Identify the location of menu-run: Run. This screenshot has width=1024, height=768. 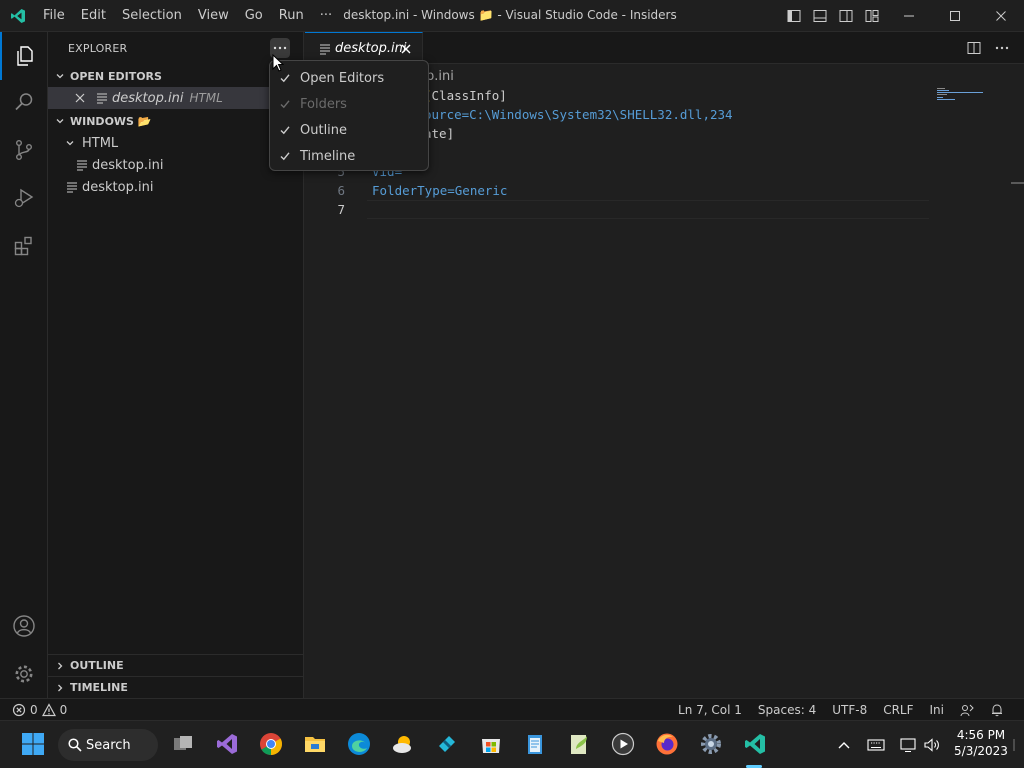
(291, 16).